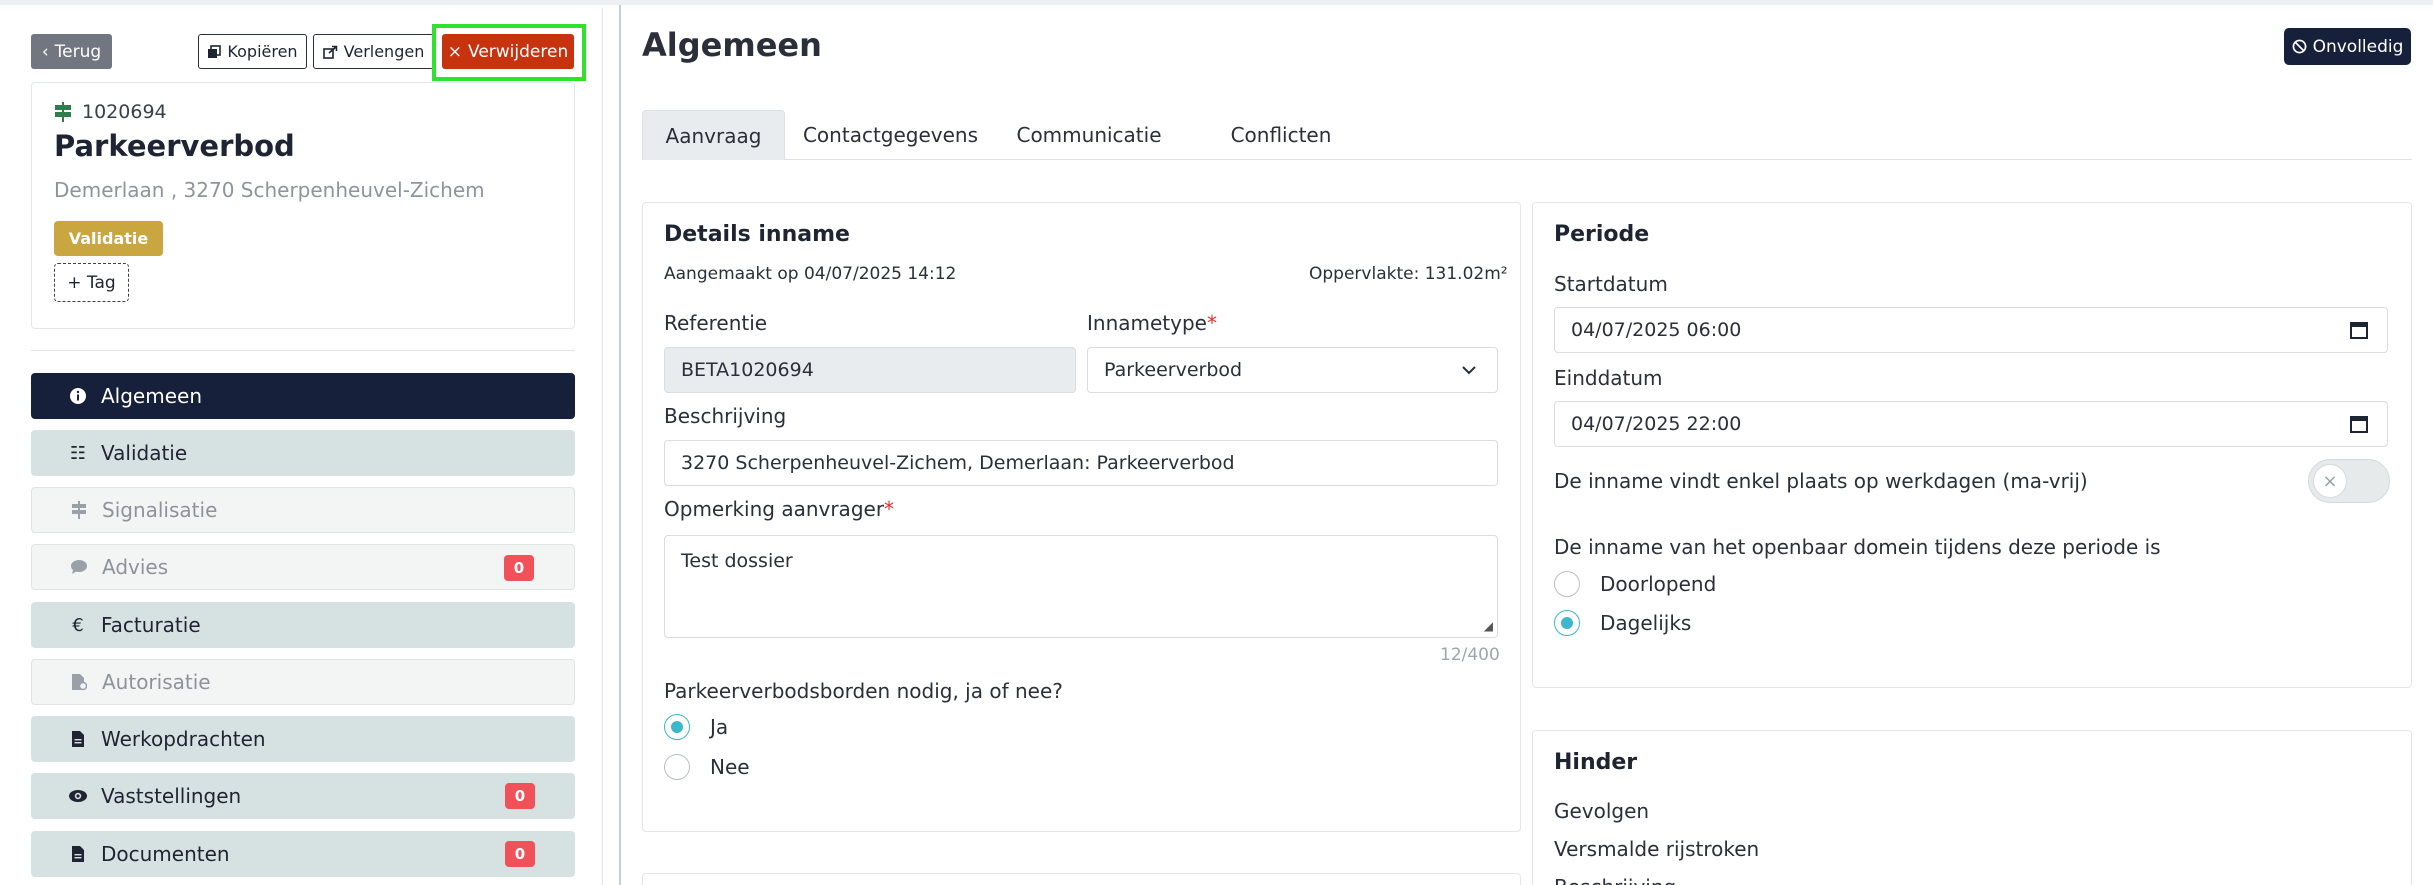  Describe the element at coordinates (737, 561) in the screenshot. I see `remark-value: Test dossier` at that location.